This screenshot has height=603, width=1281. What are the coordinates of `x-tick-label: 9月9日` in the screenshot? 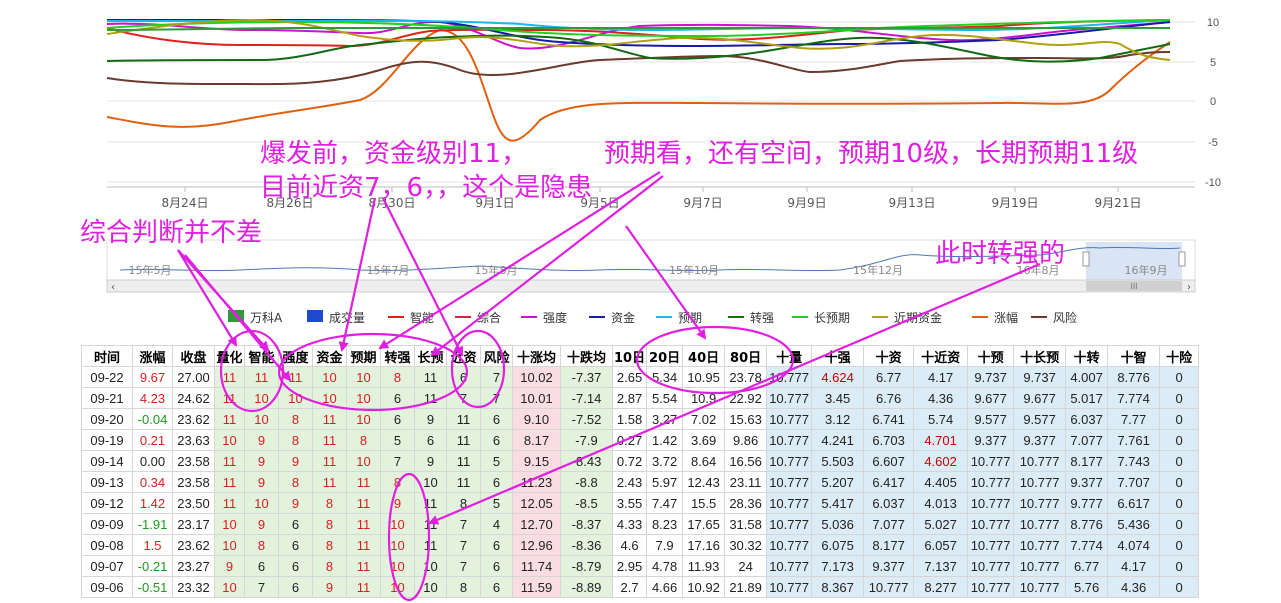 It's located at (806, 203).